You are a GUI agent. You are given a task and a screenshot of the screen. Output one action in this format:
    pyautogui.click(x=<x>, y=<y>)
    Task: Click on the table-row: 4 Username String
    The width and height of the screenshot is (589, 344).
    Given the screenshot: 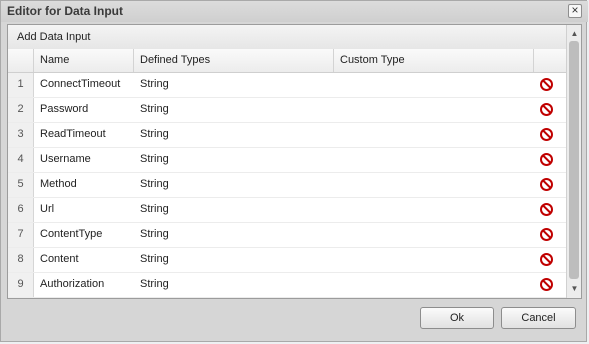 What is the action you would take?
    pyautogui.click(x=287, y=160)
    